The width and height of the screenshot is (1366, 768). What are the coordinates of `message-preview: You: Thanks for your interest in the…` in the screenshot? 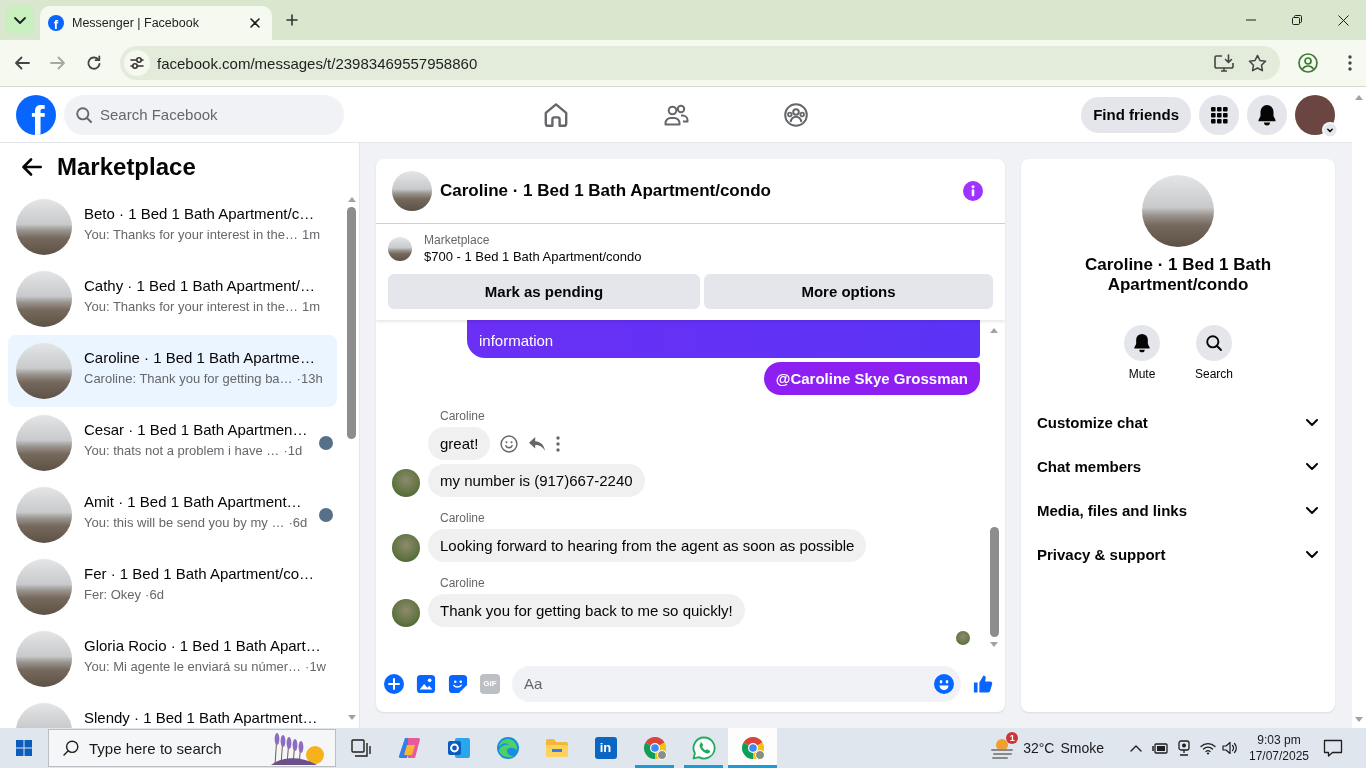 It's located at (191, 235).